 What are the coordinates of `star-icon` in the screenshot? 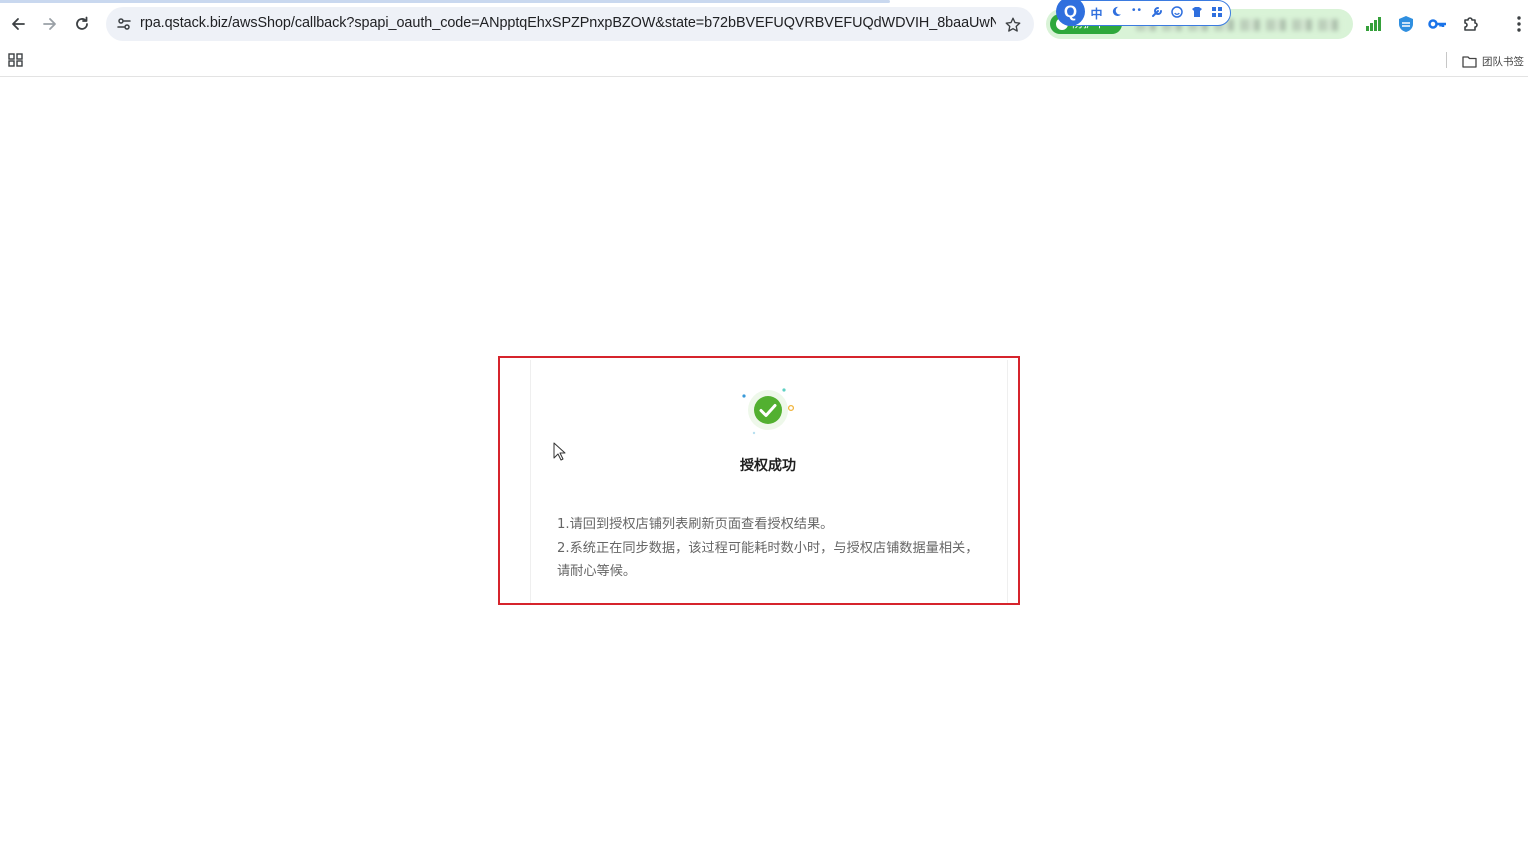 It's located at (1013, 24).